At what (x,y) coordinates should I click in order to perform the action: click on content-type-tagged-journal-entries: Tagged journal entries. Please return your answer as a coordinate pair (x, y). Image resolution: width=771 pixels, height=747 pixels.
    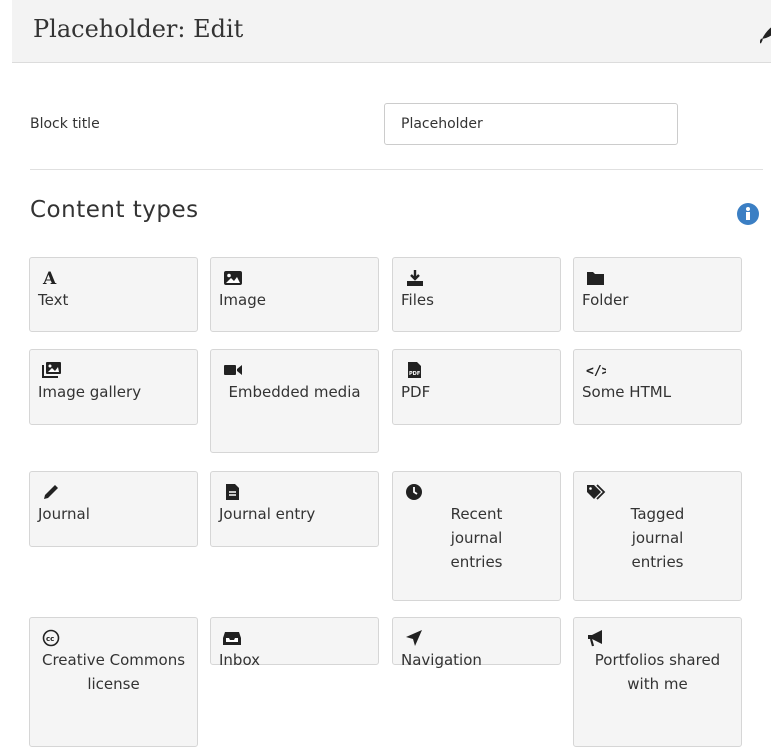
    Looking at the image, I should click on (657, 536).